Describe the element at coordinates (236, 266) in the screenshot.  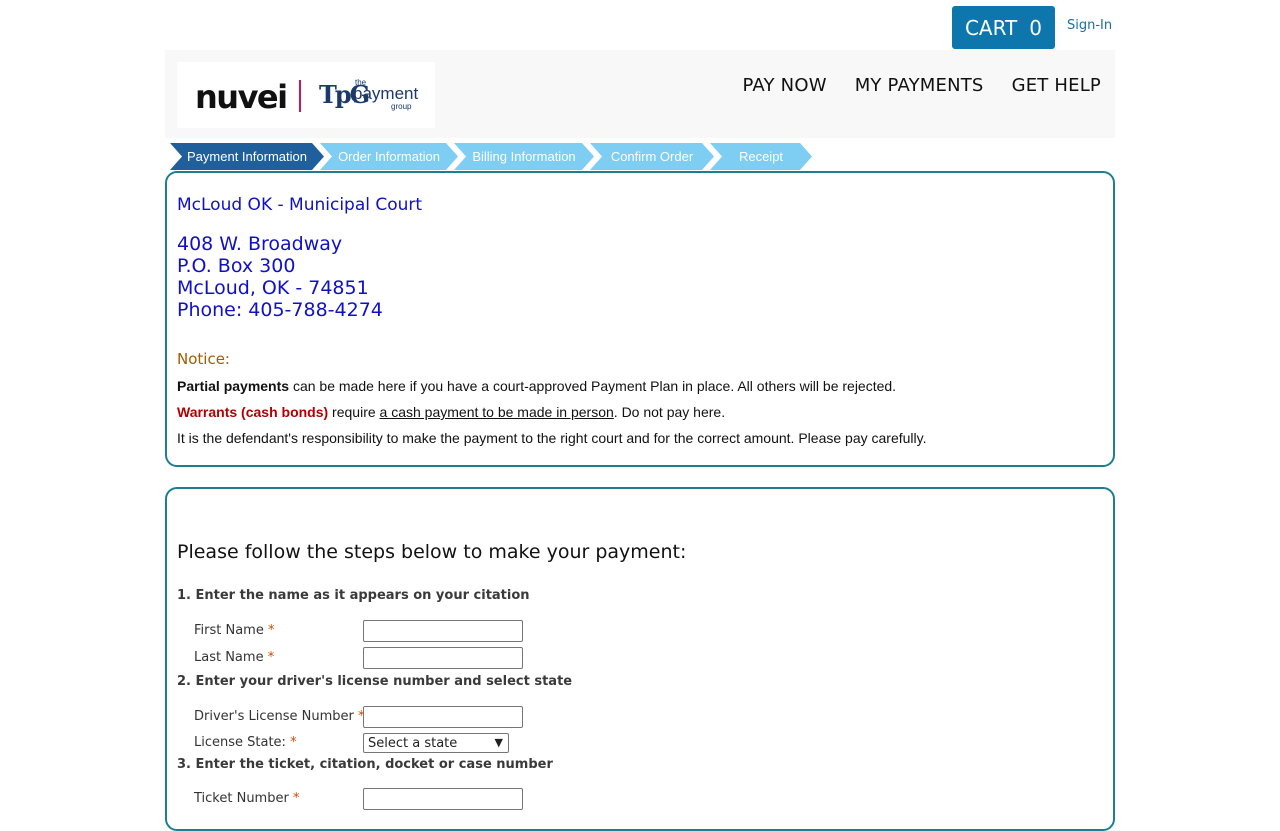
I see `address-line-2: P.O. Box 300` at that location.